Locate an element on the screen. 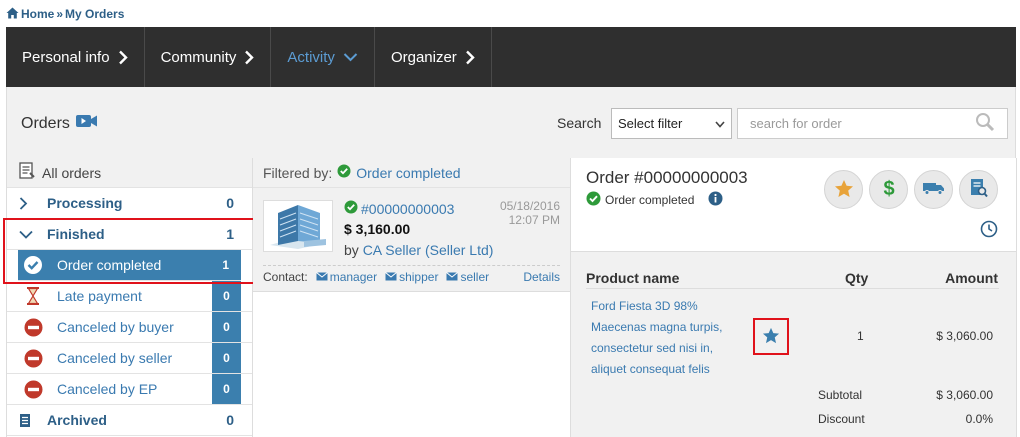 Image resolution: width=1020 pixels, height=437 pixels. nav-label: Personal info is located at coordinates (66, 57).